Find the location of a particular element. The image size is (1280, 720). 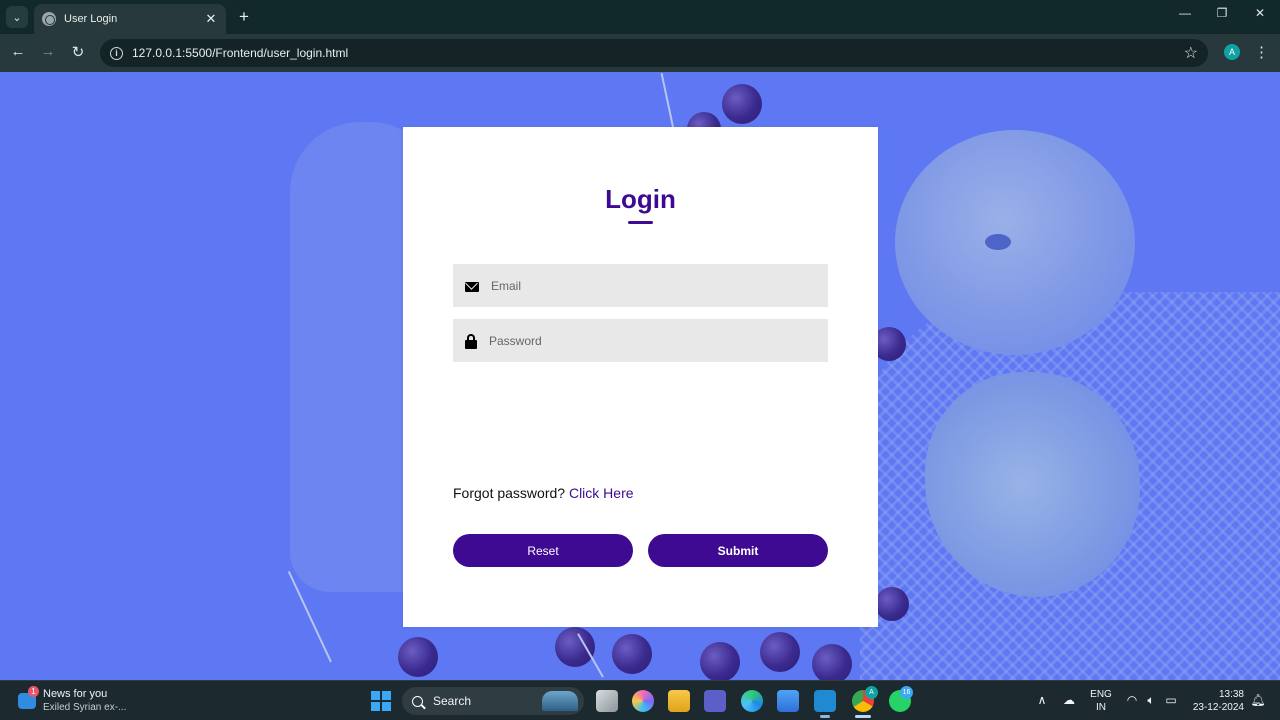

task-view-icon is located at coordinates (607, 701).